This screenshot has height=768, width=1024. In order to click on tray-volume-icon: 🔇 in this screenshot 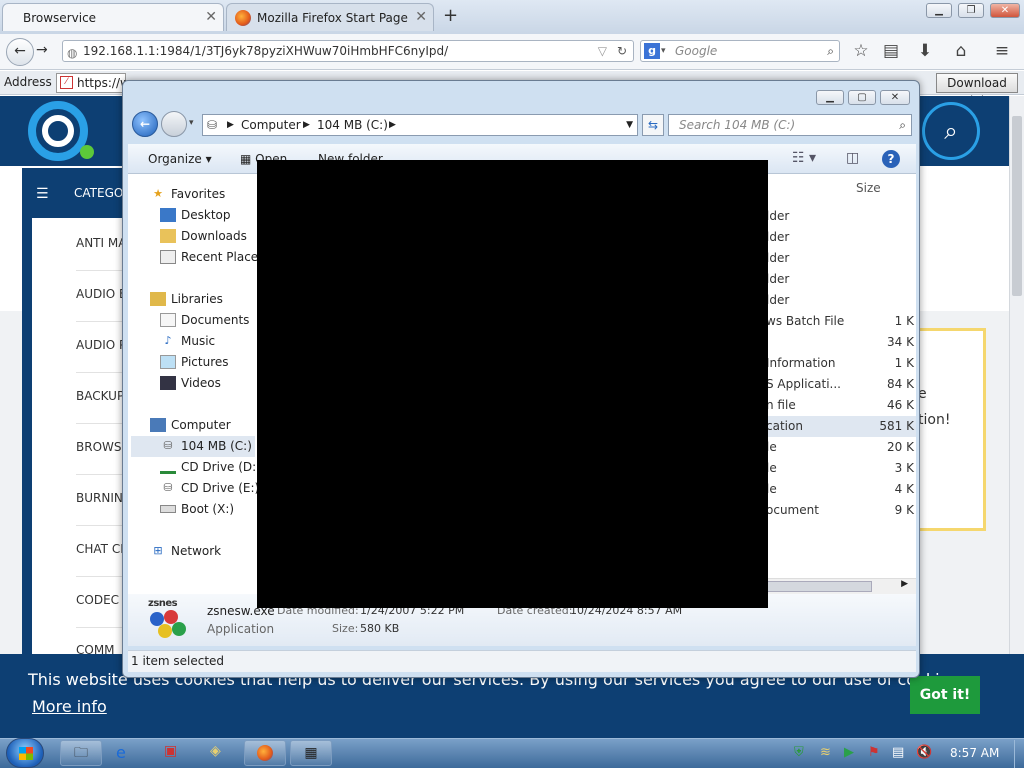, I will do `click(924, 752)`.